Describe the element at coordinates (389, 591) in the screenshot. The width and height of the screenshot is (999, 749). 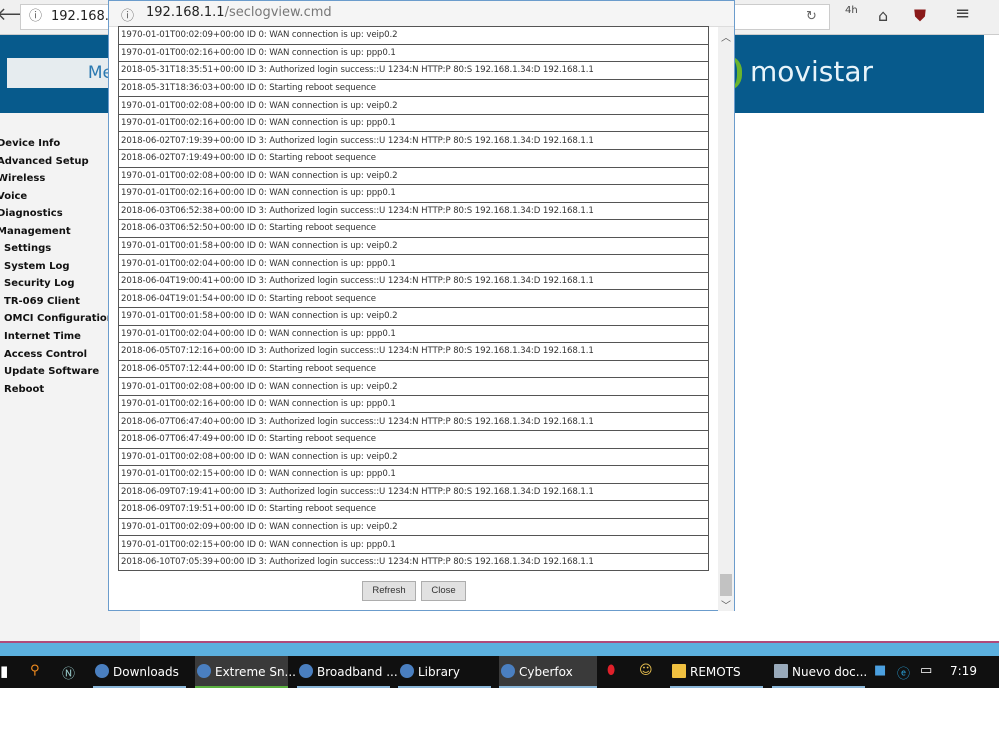
I see `refresh-button: Refresh` at that location.